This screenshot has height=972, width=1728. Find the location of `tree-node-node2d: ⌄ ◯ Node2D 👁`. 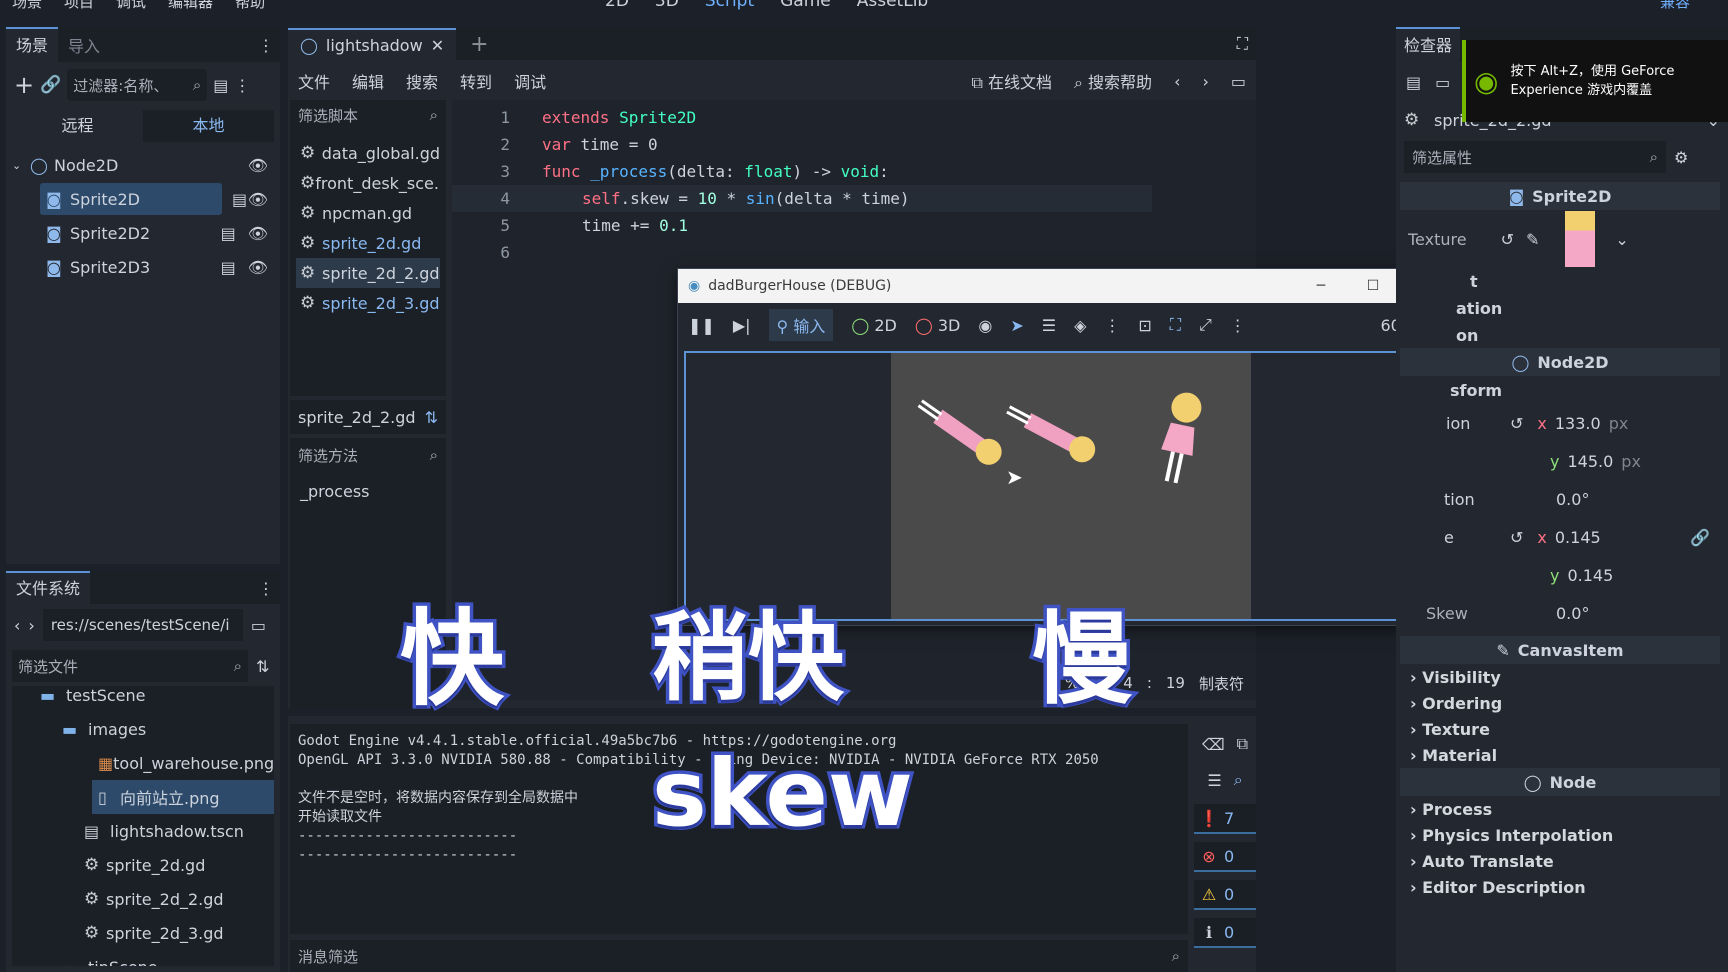

tree-node-node2d: ⌄ ◯ Node2D 👁 is located at coordinates (143, 165).